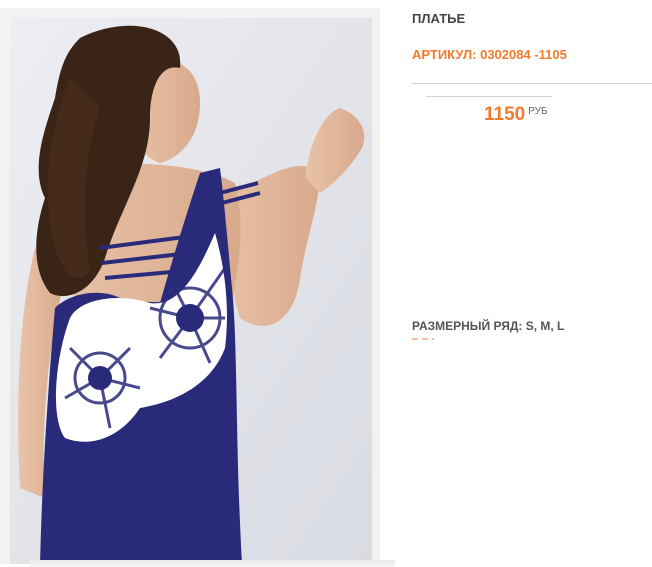 The height and width of the screenshot is (567, 652). Describe the element at coordinates (538, 111) in the screenshot. I see `price-currency: РУБ` at that location.